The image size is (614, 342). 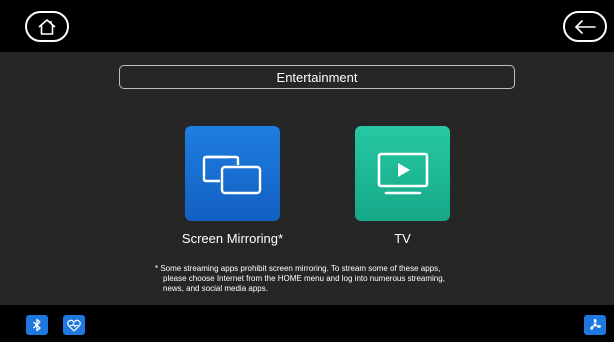 I want to click on screen-mirroring-tile, so click(x=232, y=173).